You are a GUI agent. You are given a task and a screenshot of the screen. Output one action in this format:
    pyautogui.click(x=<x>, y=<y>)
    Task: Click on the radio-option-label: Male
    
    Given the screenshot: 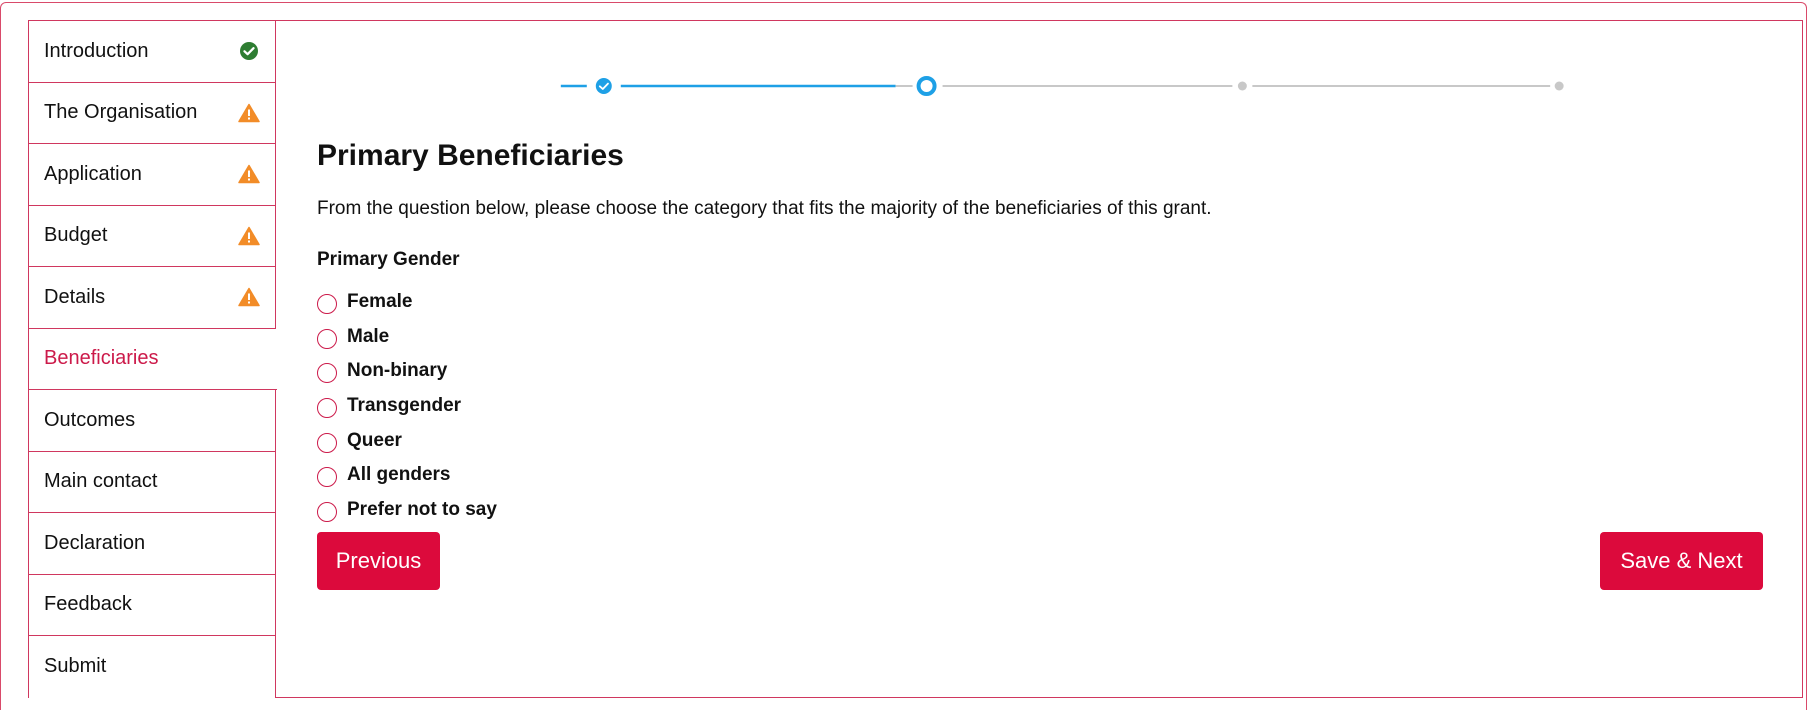 What is the action you would take?
    pyautogui.click(x=368, y=336)
    